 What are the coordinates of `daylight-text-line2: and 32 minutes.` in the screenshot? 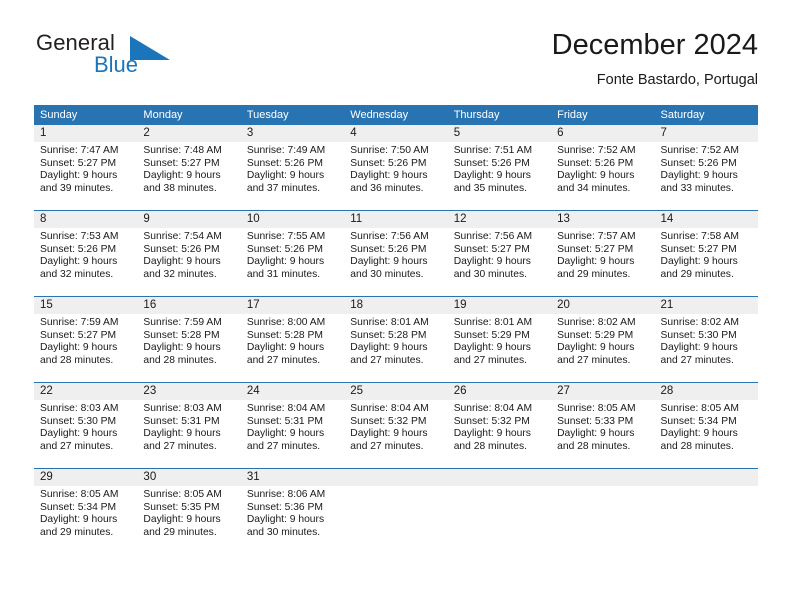 It's located at (180, 274).